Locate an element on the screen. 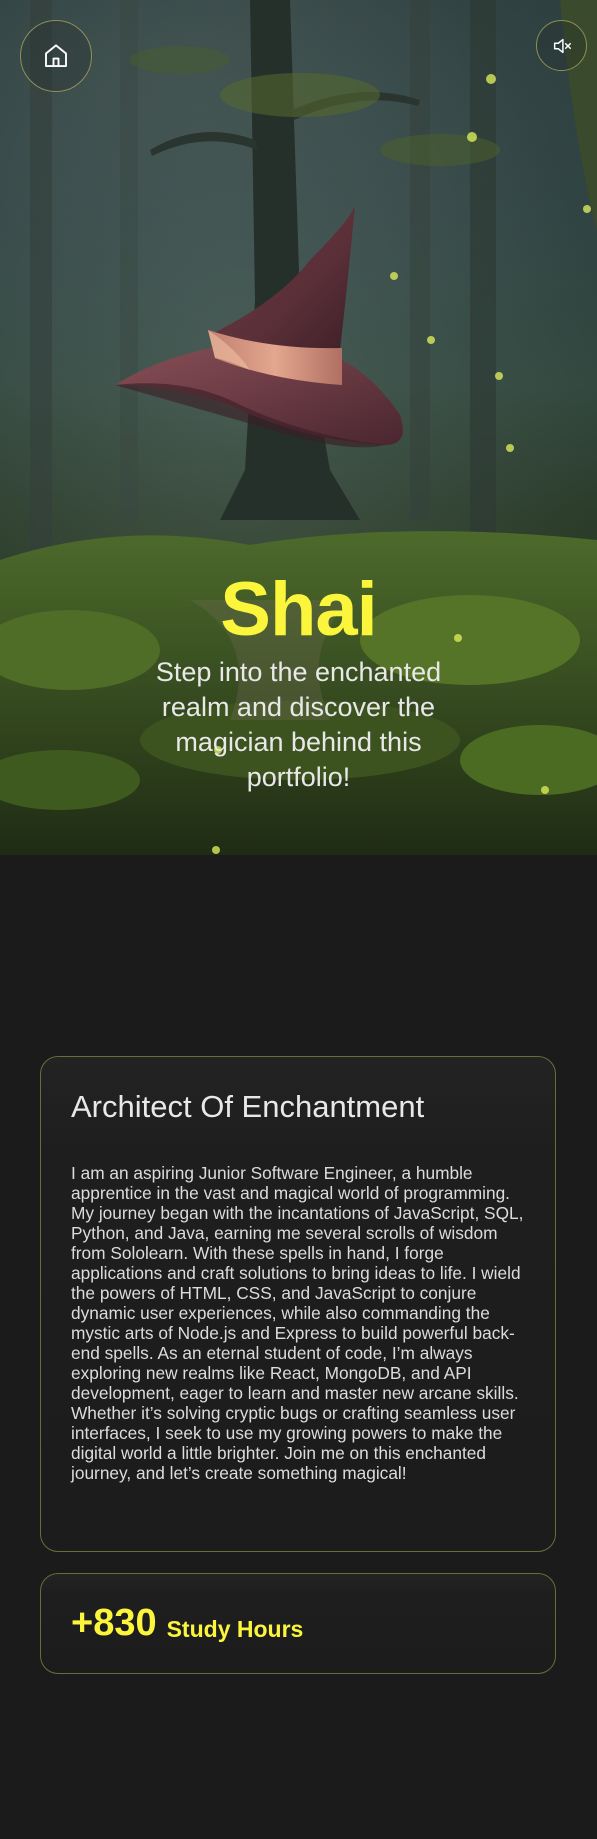  wizard-hat-illustration is located at coordinates (259, 326).